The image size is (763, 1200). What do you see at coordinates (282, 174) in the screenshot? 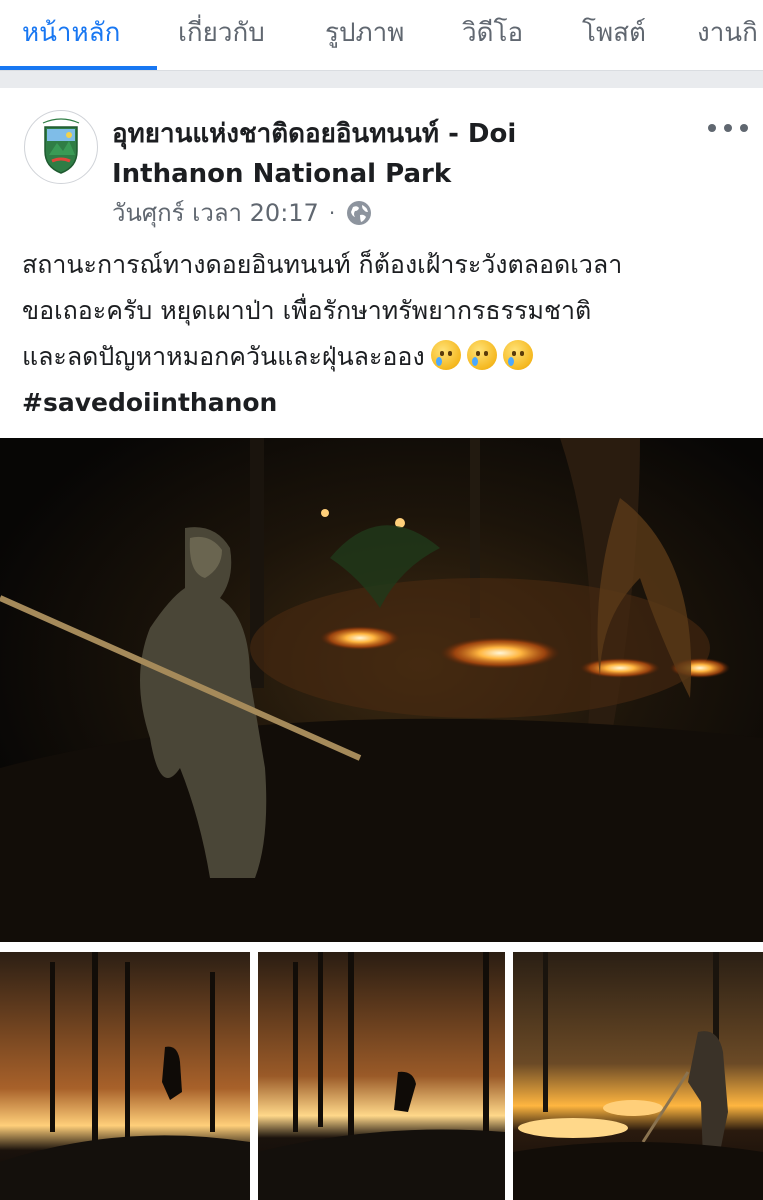
I see `page-name-line-2: Inthanon National Park` at bounding box center [282, 174].